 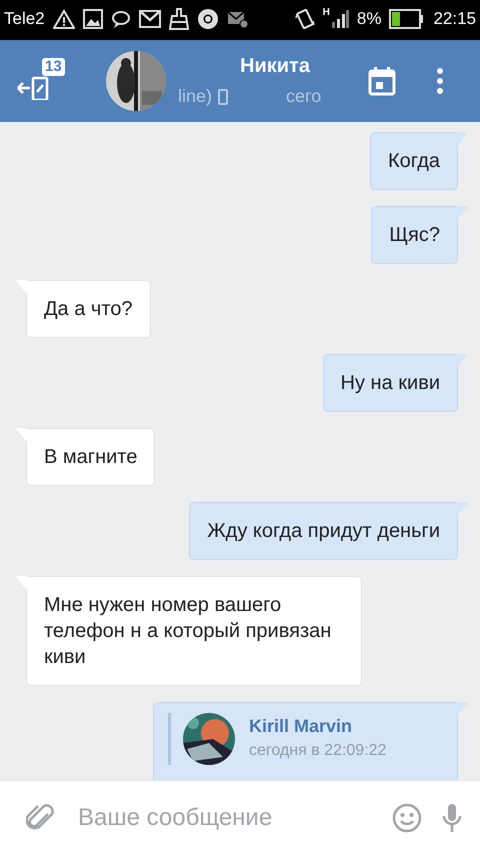 I want to click on back-button: 13, so click(x=46, y=81).